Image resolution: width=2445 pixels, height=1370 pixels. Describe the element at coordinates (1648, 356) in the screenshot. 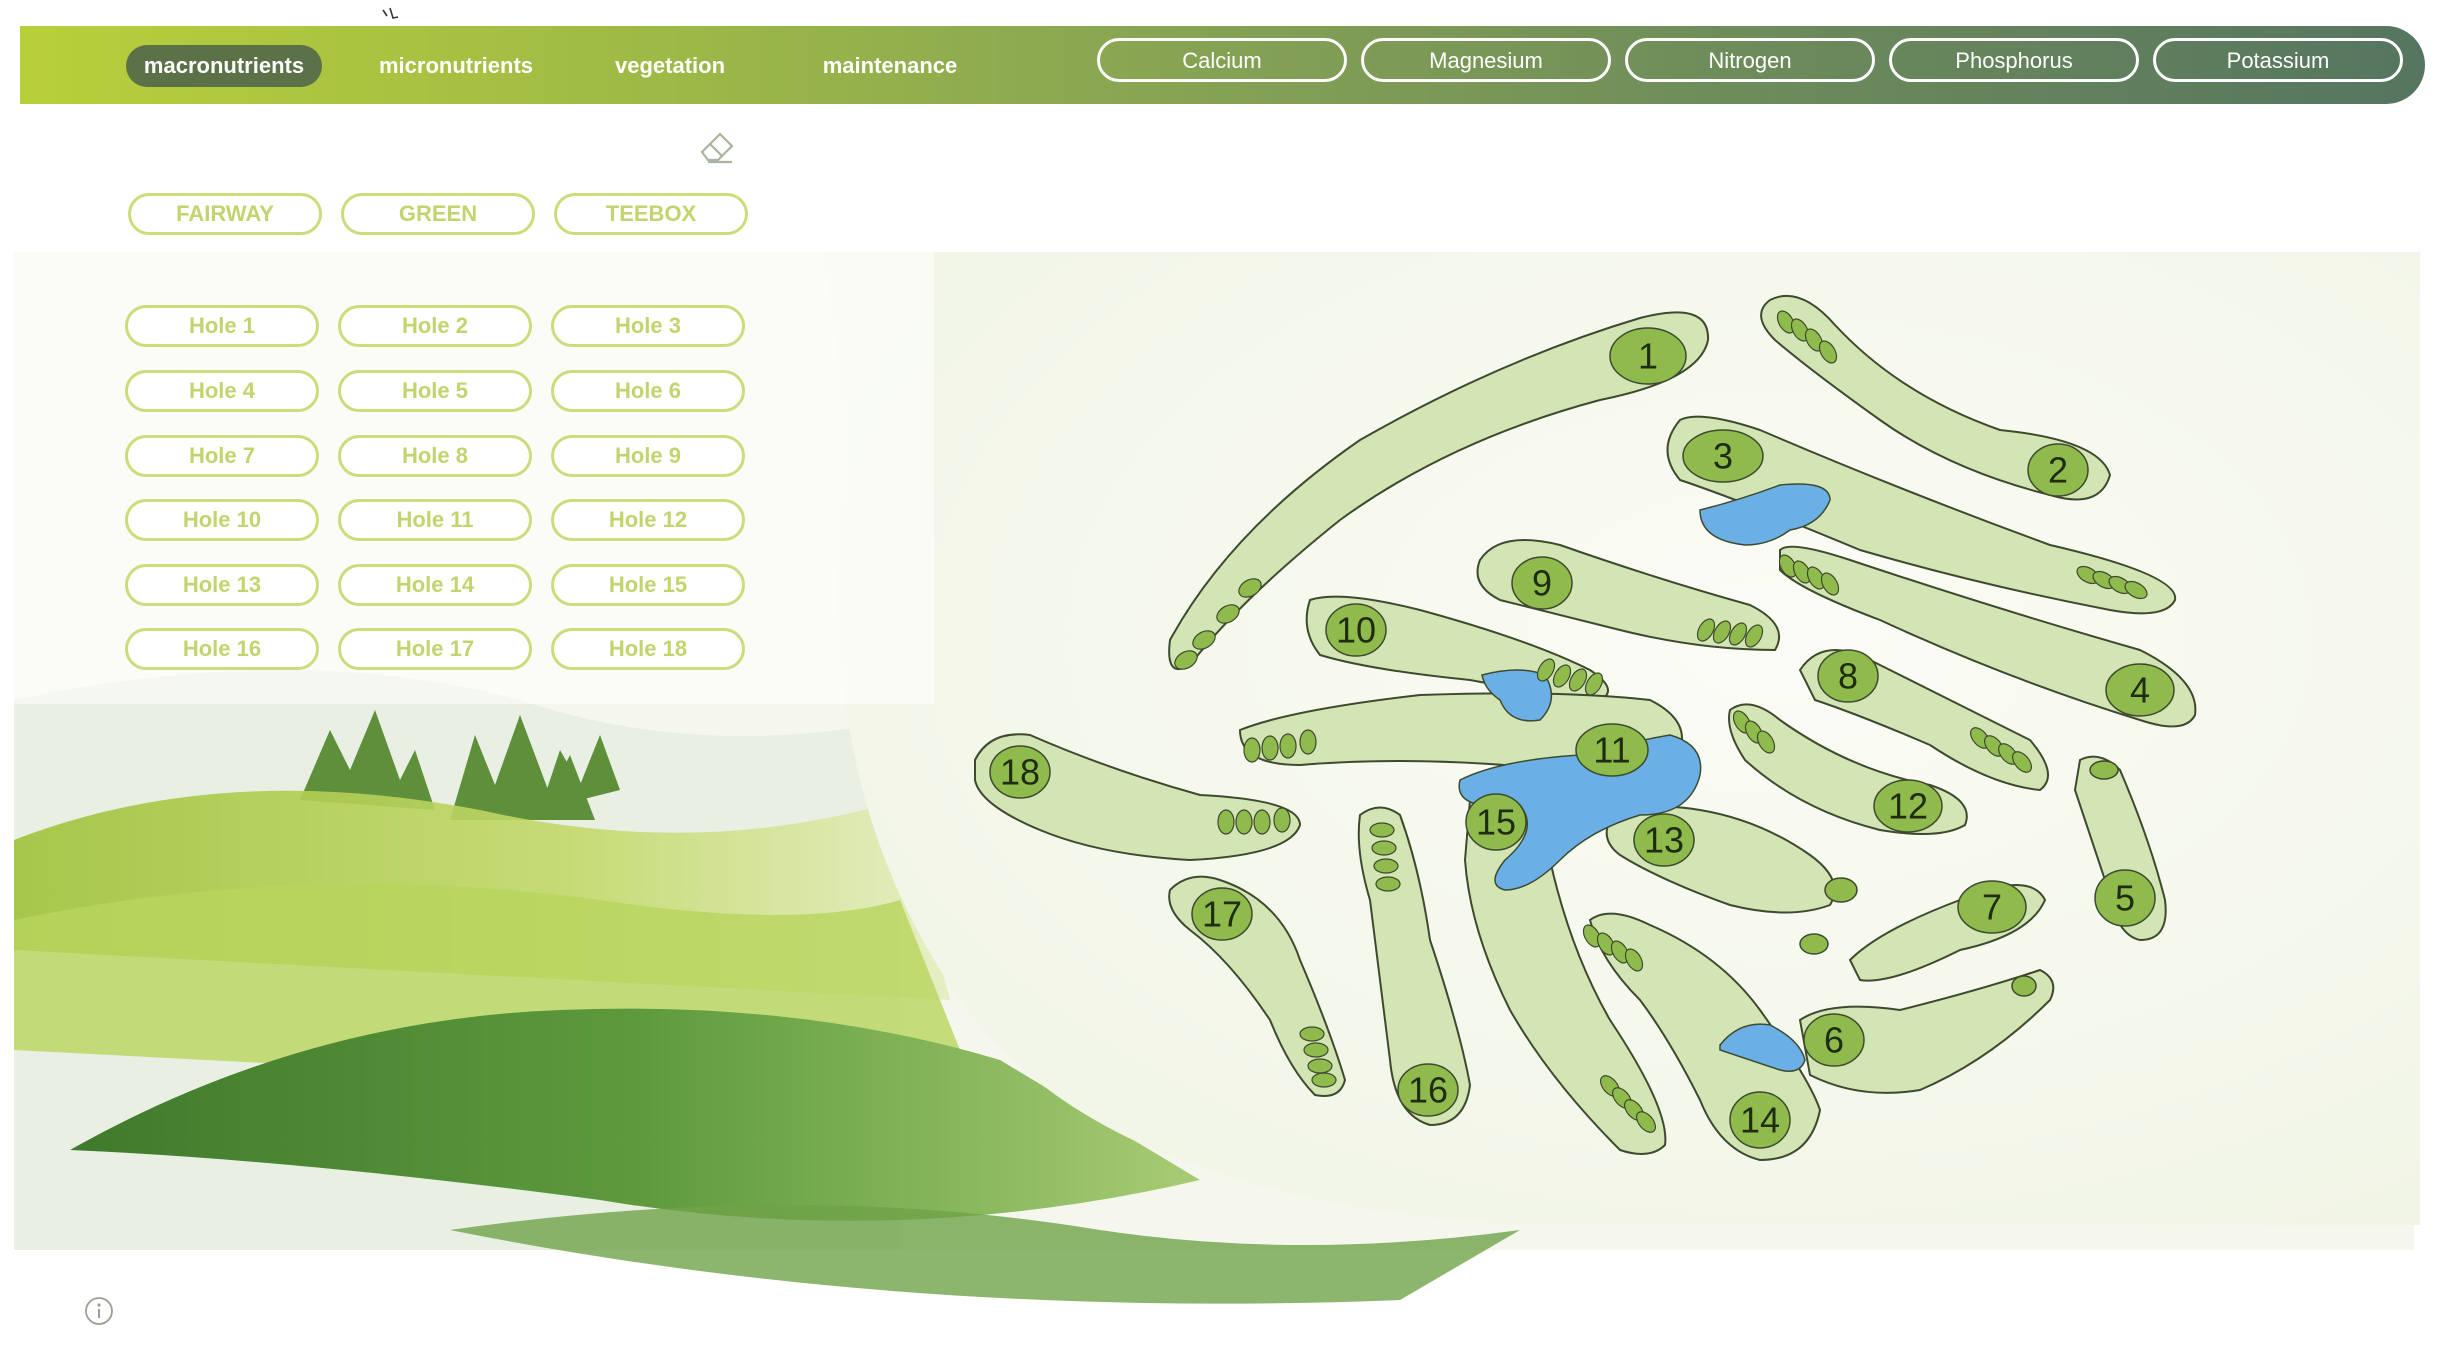

I see `hole-label-1: 1` at that location.